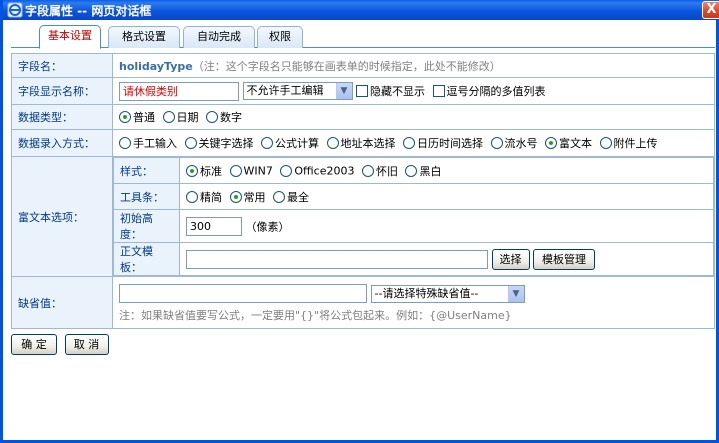  I want to click on hide-checkbox, so click(362, 91).